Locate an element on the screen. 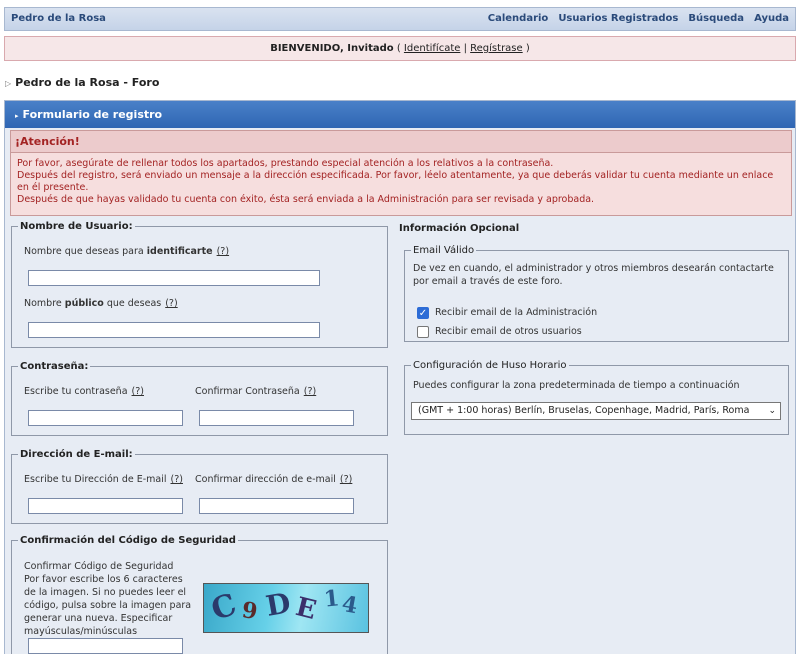 Image resolution: width=800 pixels, height=654 pixels. password-label: Escribe tu contraseña (?) is located at coordinates (84, 391).